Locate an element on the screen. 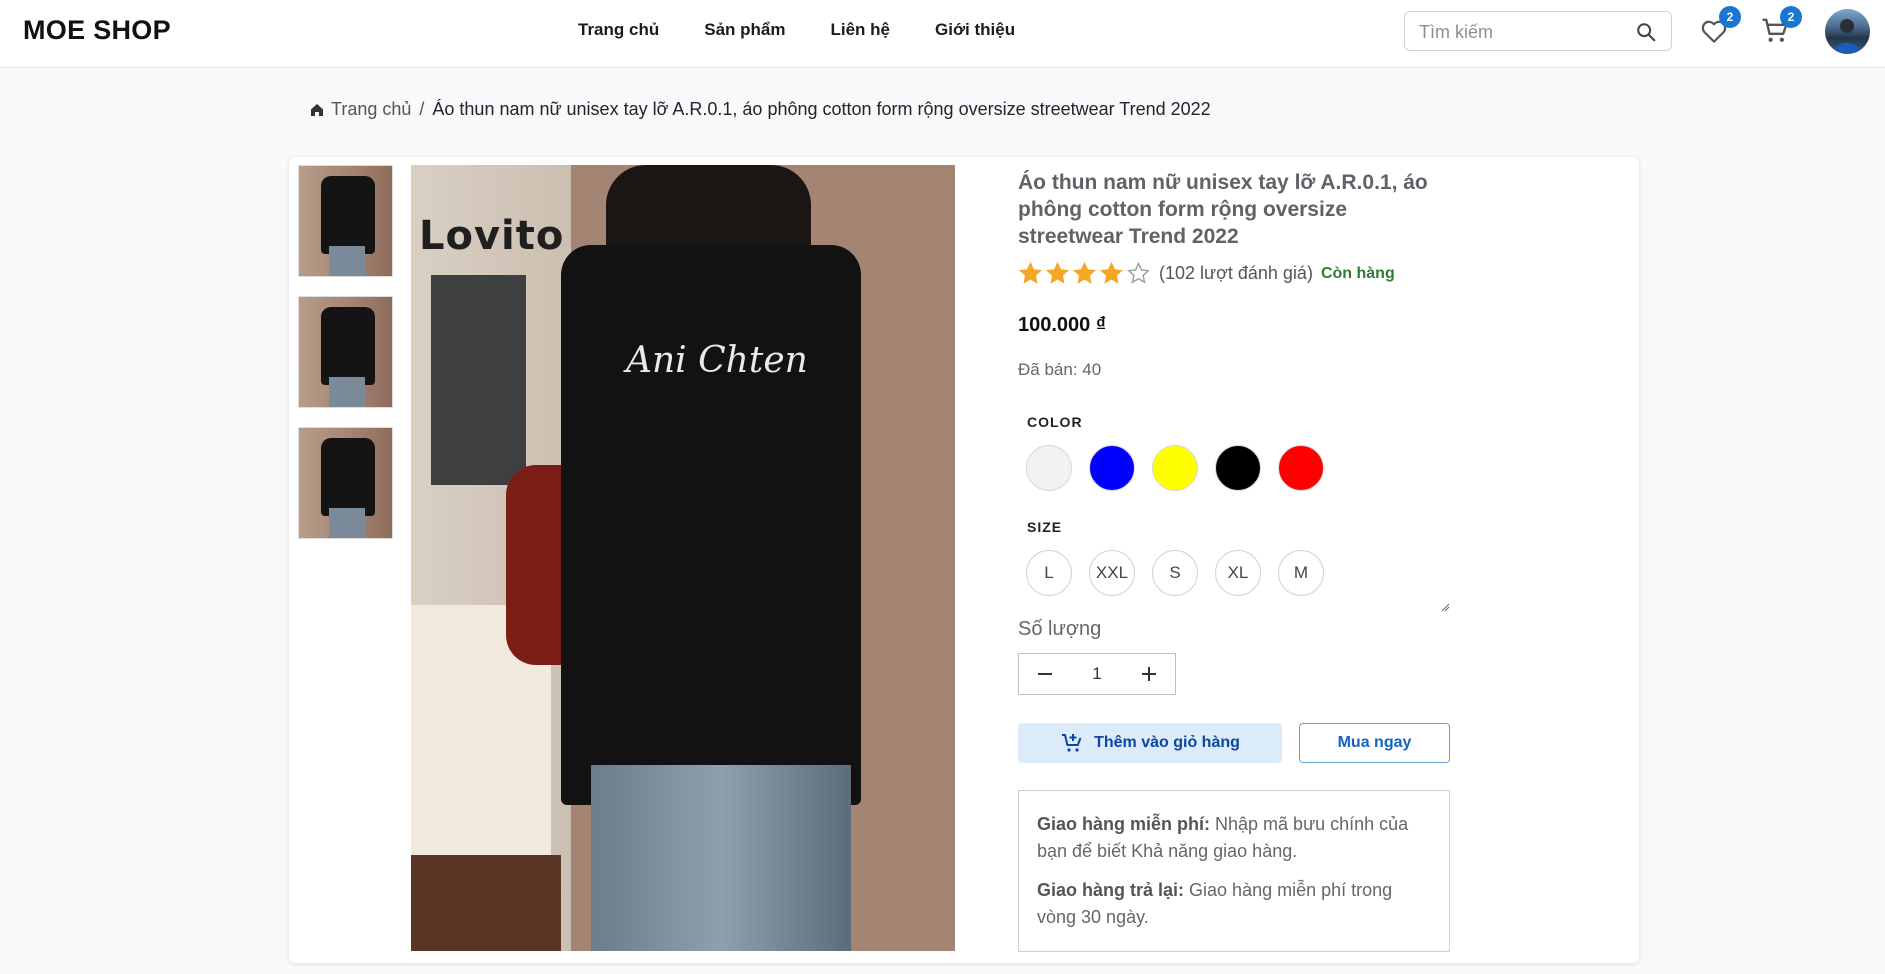  nav-home: Trang chủ is located at coordinates (618, 30).